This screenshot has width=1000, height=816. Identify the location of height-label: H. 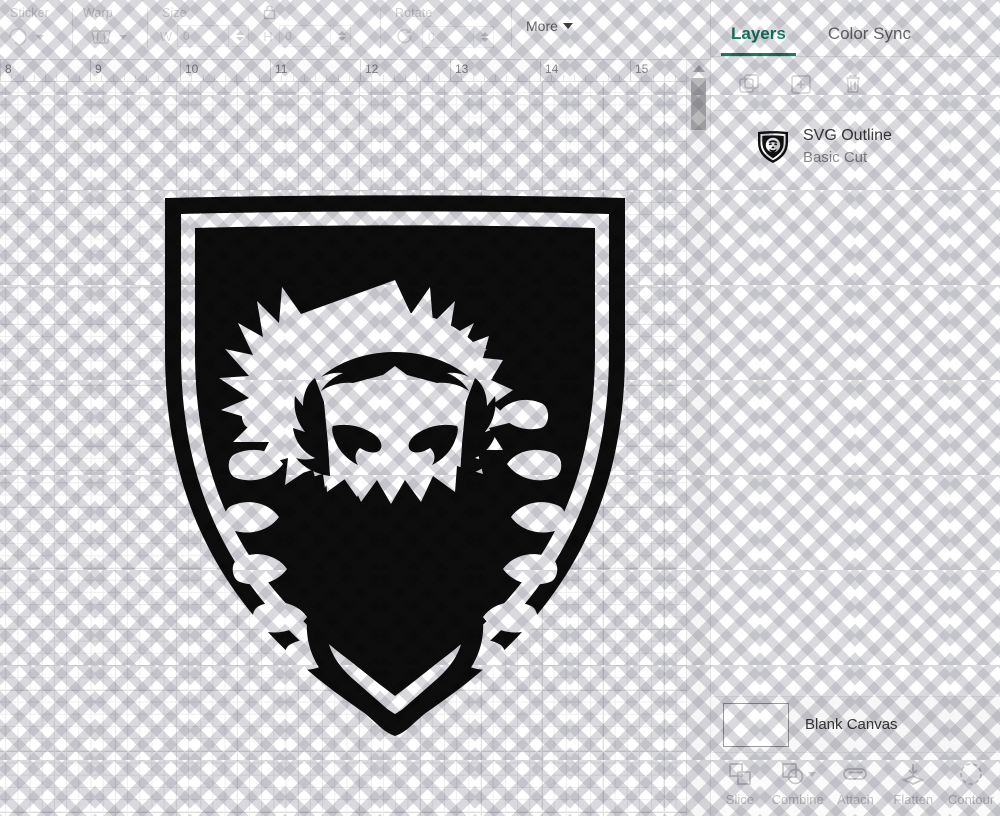
(268, 36).